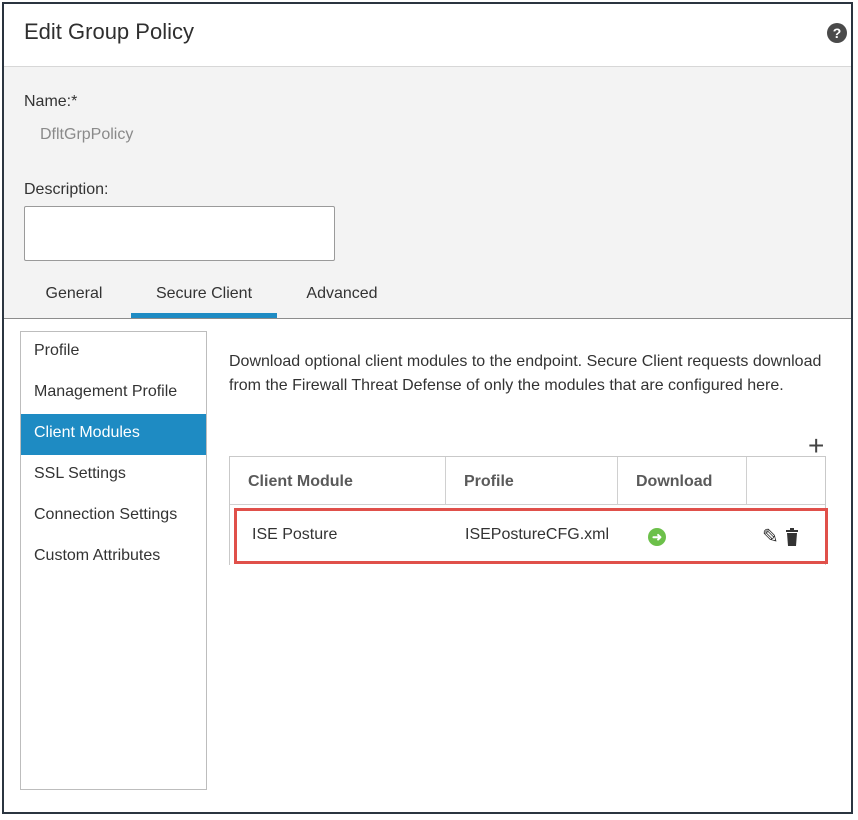 The image size is (858, 820). I want to click on sidebar-item-profile: Profile, so click(113, 352).